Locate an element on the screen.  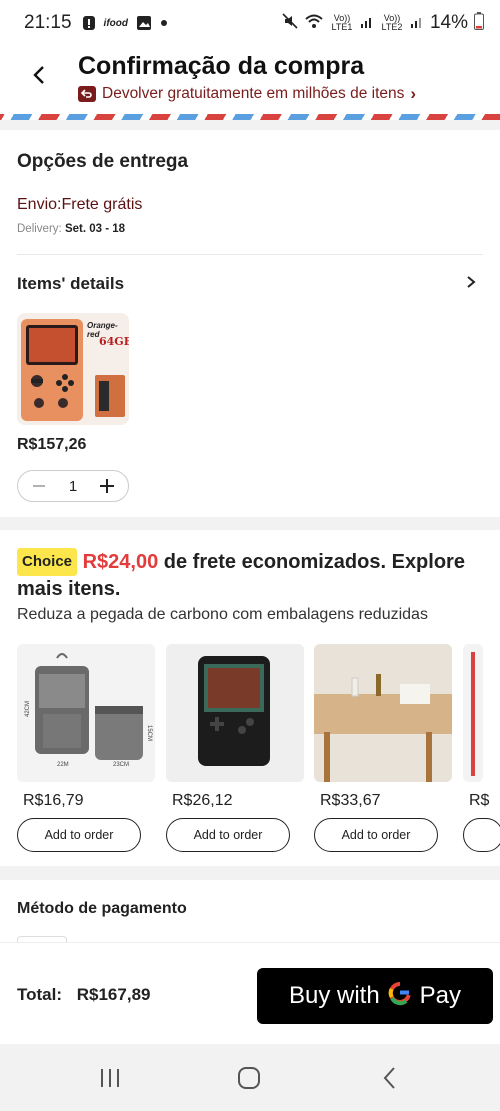
recommended-product: R$26,12 Add to order is located at coordinates (235, 748).